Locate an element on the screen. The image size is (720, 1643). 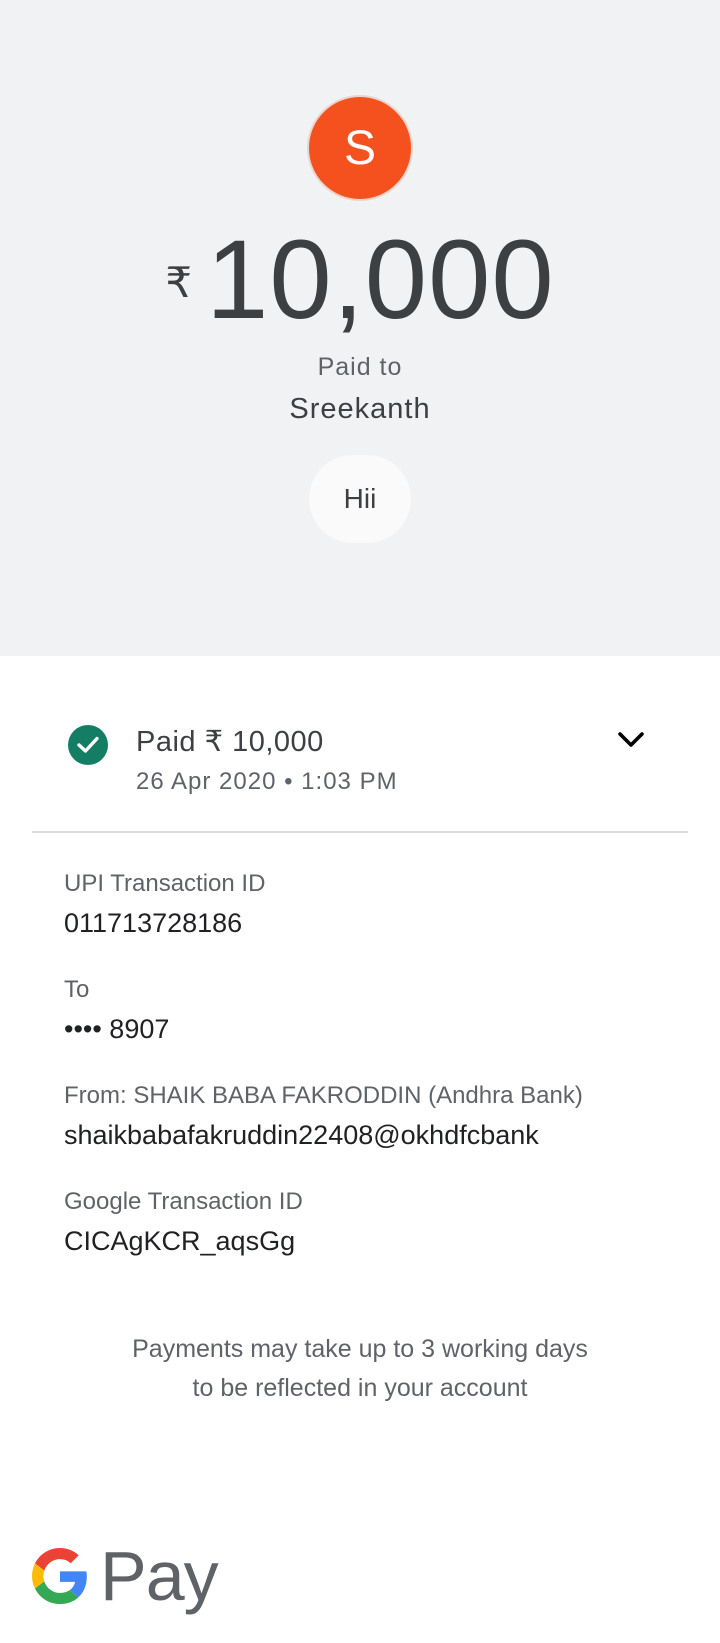
detail-google-transaction-id: Google Transaction ID CICAgKCR_aqsGg is located at coordinates (183, 1222).